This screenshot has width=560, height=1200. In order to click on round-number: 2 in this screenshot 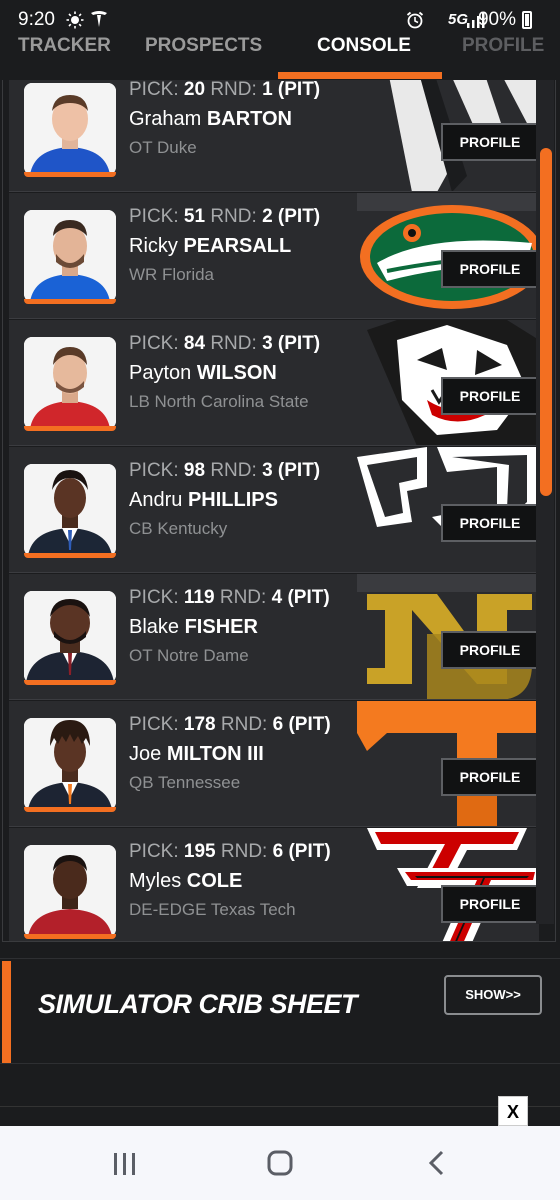, I will do `click(267, 216)`.